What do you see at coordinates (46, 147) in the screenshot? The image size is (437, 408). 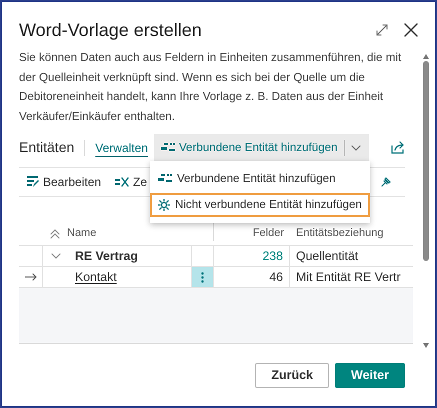 I see `section-title: Entitäten` at bounding box center [46, 147].